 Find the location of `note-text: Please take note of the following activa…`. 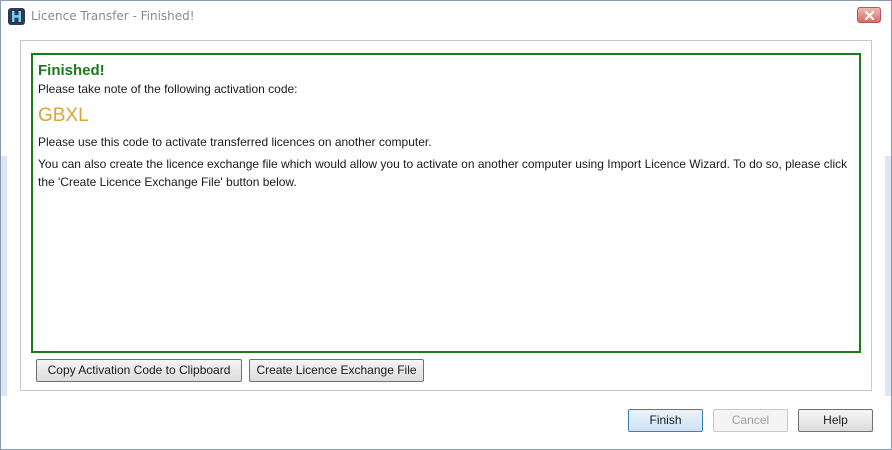

note-text: Please take note of the following activa… is located at coordinates (168, 89).